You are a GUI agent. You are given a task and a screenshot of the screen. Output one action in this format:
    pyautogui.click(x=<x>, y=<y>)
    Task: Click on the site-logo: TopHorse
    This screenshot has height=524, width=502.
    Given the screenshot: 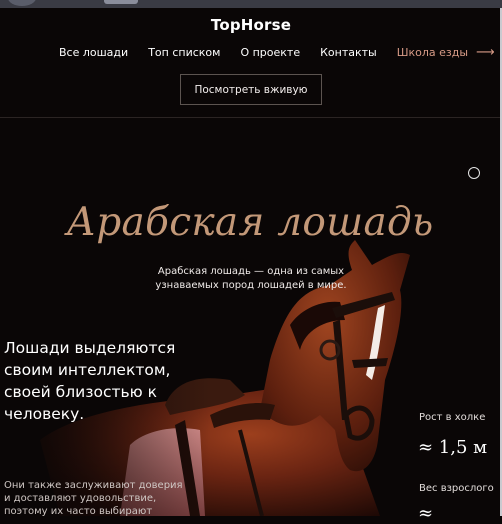 What is the action you would take?
    pyautogui.click(x=251, y=25)
    